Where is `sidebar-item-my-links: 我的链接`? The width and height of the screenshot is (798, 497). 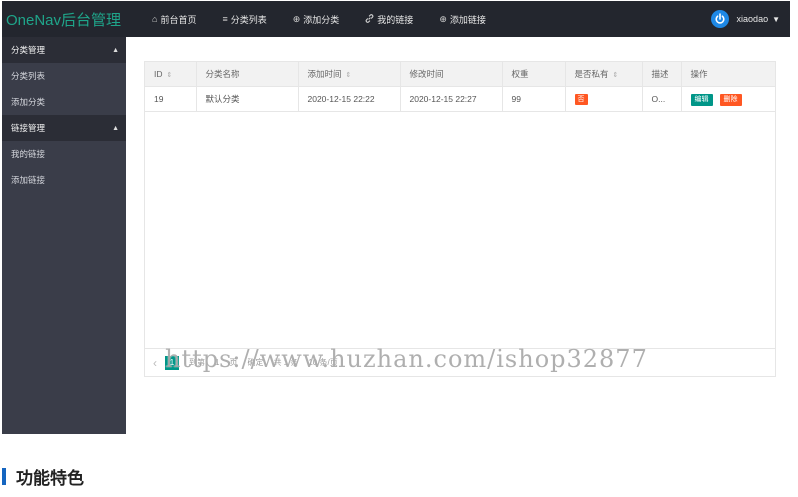 sidebar-item-my-links: 我的链接 is located at coordinates (64, 154).